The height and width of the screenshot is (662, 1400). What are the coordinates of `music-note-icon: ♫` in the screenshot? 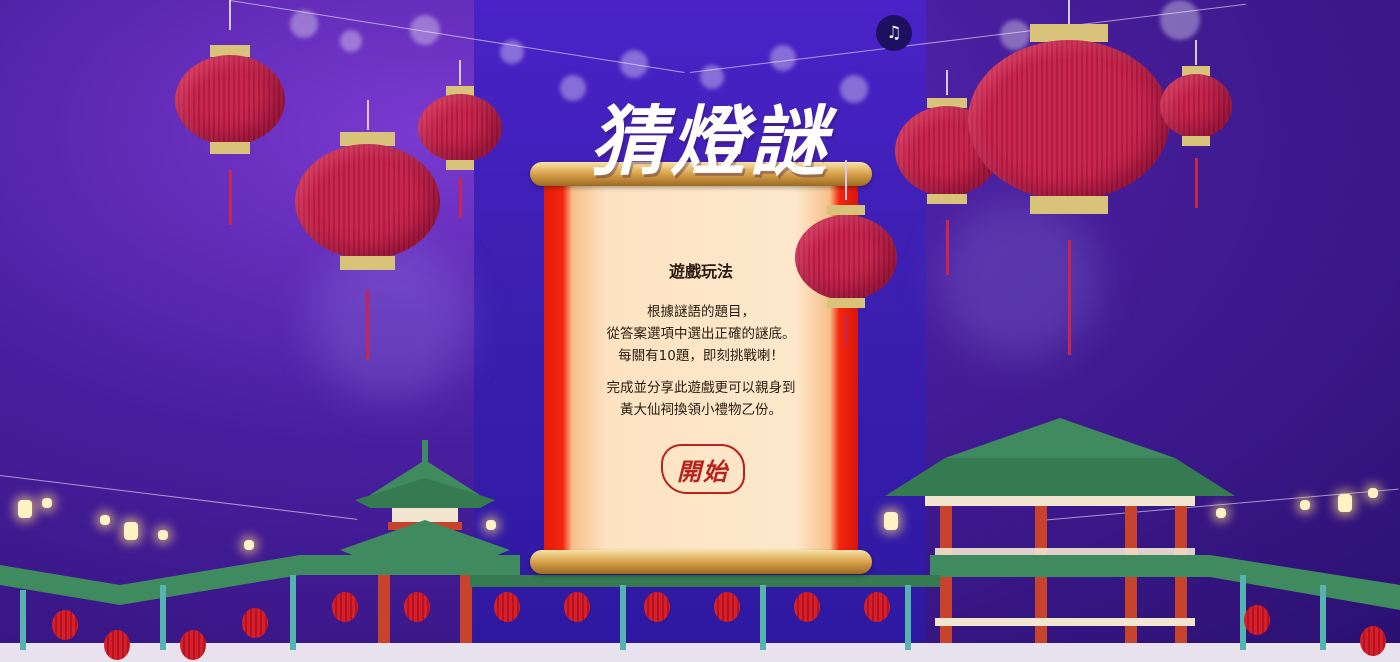 It's located at (894, 33).